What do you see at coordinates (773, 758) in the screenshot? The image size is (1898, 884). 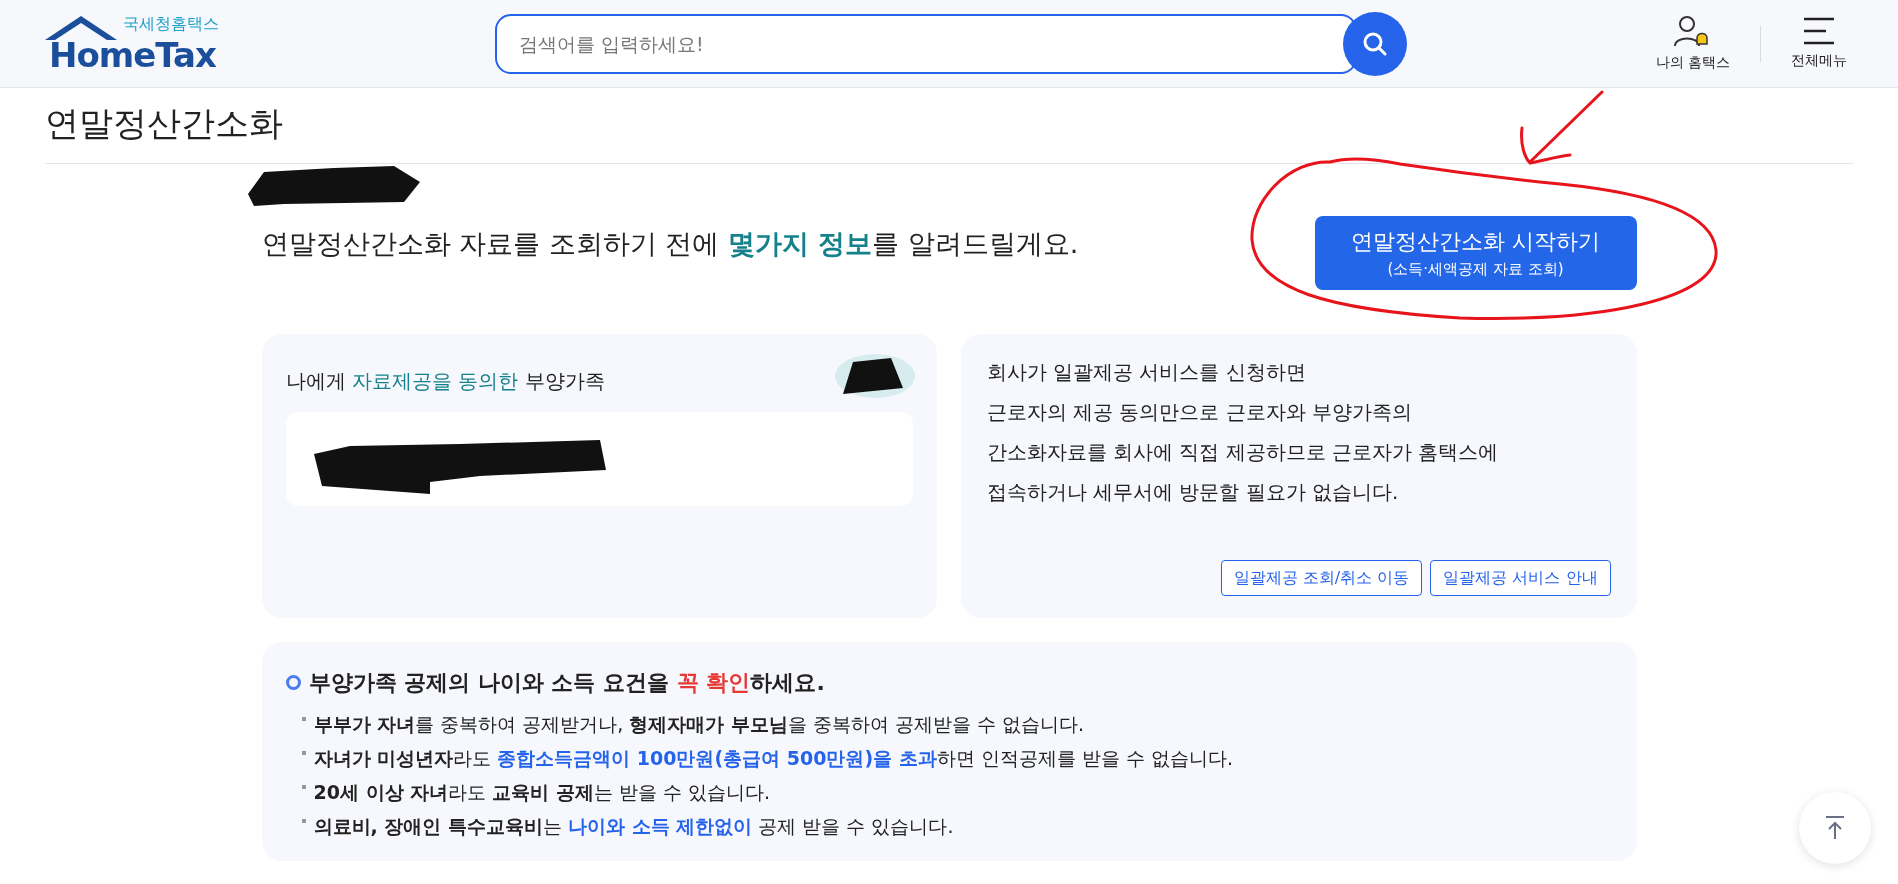 I see `notice-item: 자녀가 미성년자라도 종합소득금액이 100만원(총급여 500만원)을 초과하면 인적공제를 받을 수 없습니다.` at bounding box center [773, 758].